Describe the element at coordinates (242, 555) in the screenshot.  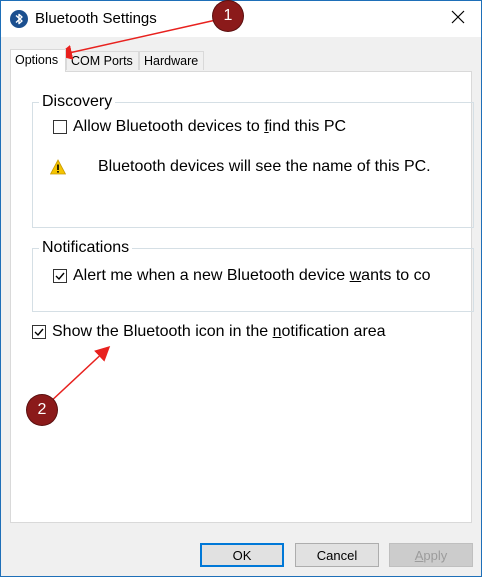
I see `ok-button: OK` at that location.